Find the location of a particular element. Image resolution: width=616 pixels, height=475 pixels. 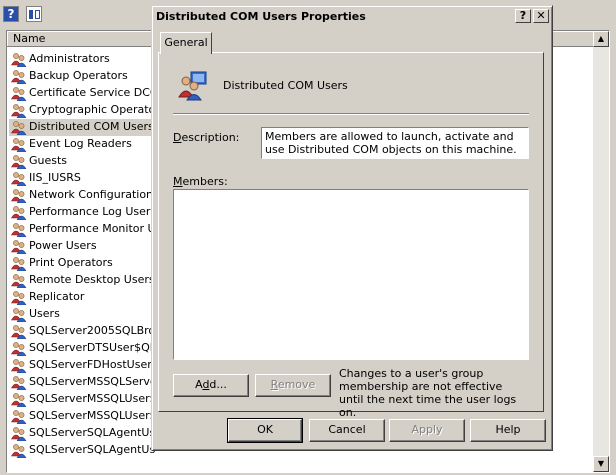

list-item-label: Performance Log Users is located at coordinates (92, 211).